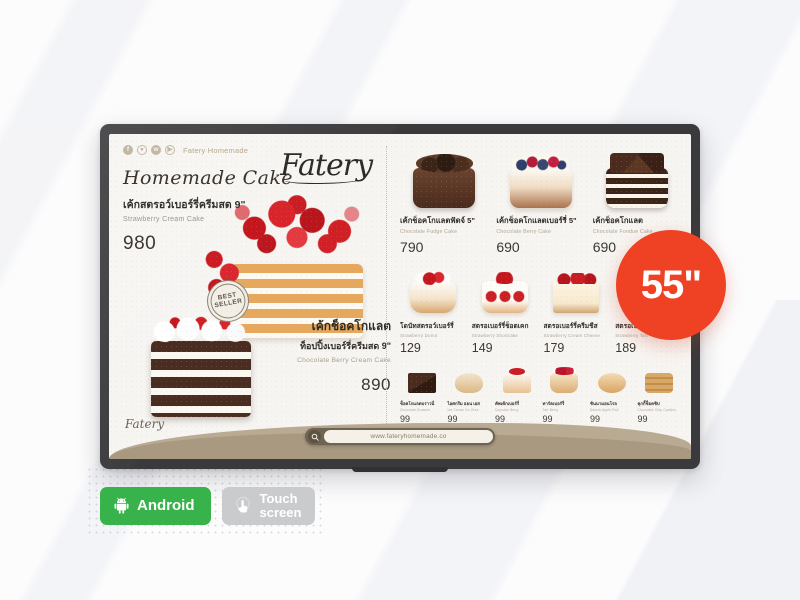 Image resolution: width=800 pixels, height=600 pixels. Describe the element at coordinates (280, 512) in the screenshot. I see `touchscreen-label-line2: screen` at that location.